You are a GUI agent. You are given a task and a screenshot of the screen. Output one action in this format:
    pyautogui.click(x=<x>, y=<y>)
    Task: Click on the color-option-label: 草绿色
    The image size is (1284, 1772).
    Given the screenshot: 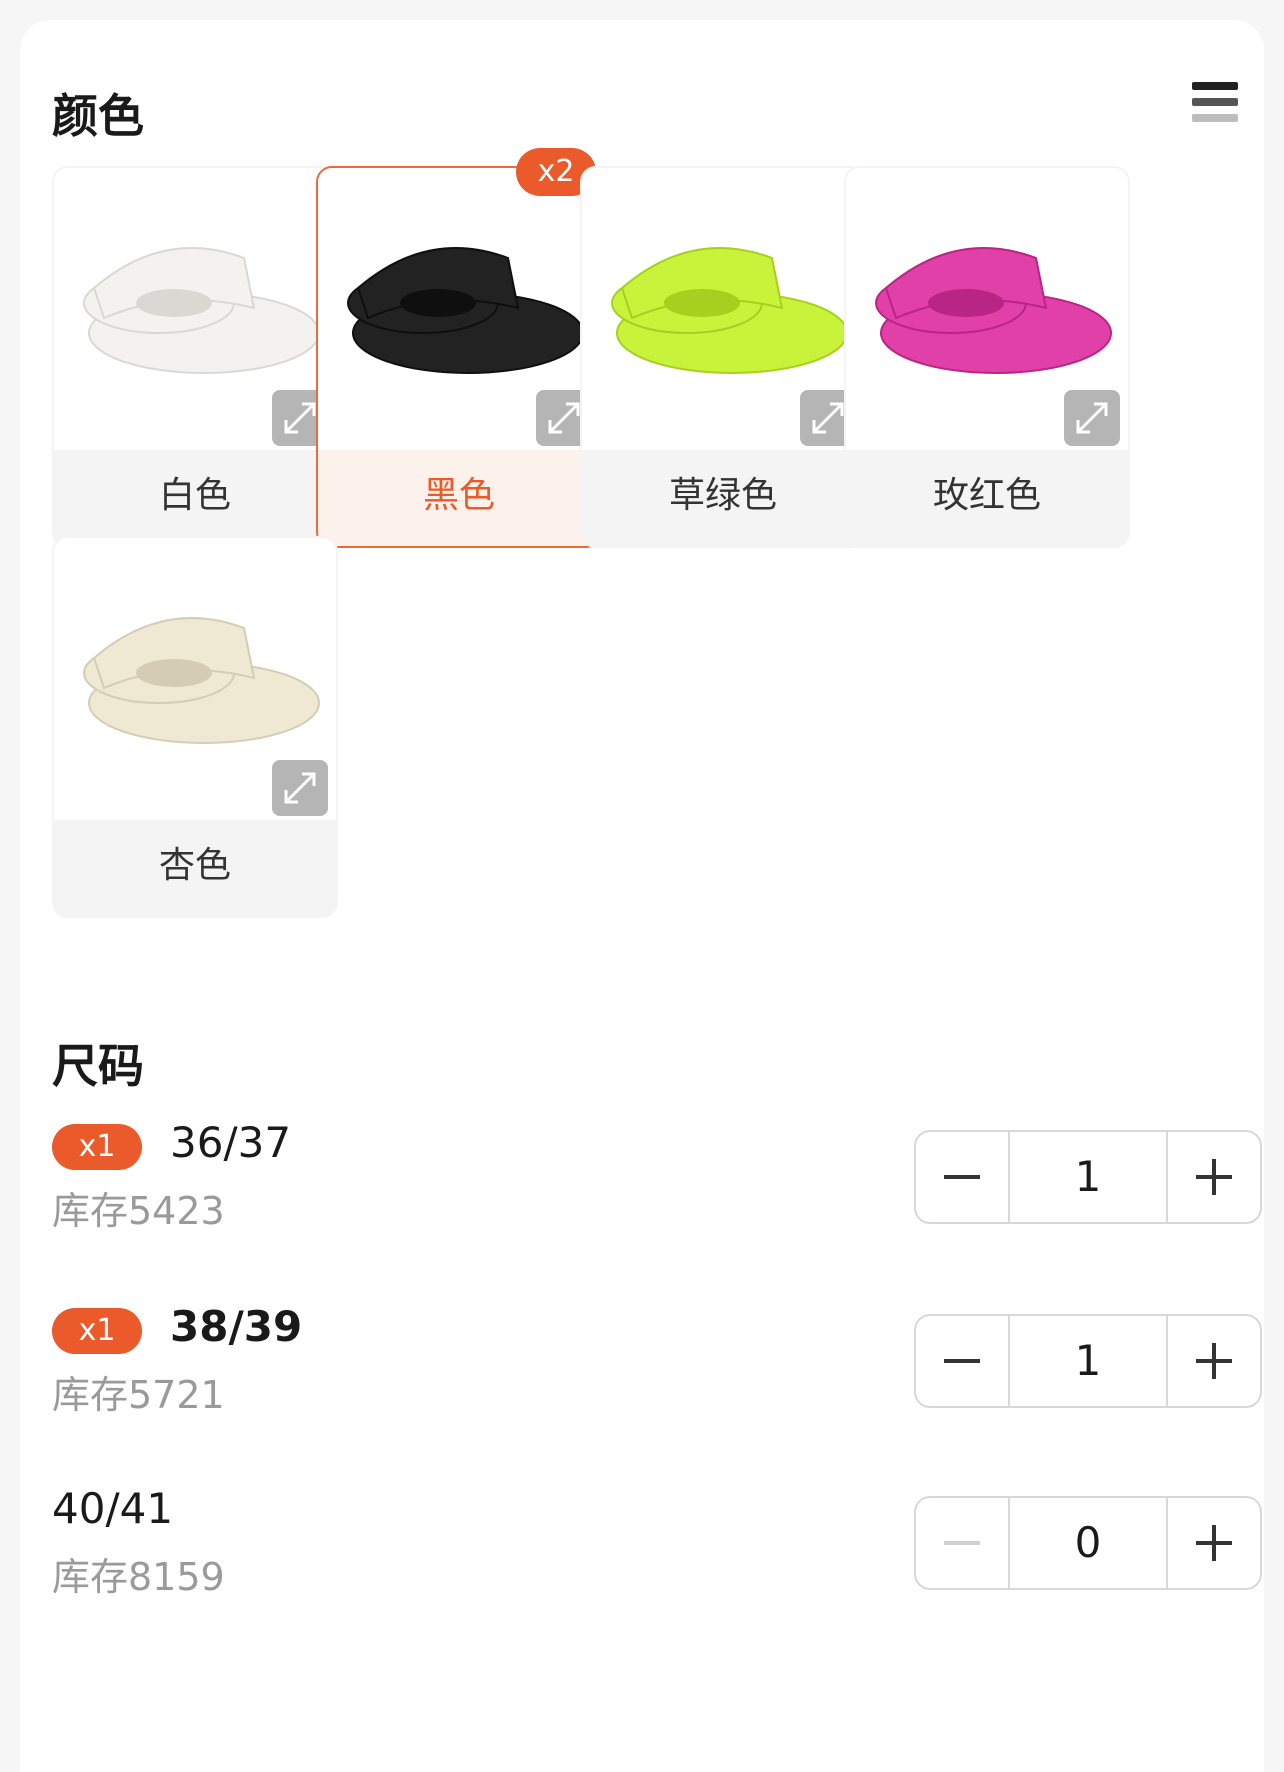 What is the action you would take?
    pyautogui.click(x=722, y=495)
    